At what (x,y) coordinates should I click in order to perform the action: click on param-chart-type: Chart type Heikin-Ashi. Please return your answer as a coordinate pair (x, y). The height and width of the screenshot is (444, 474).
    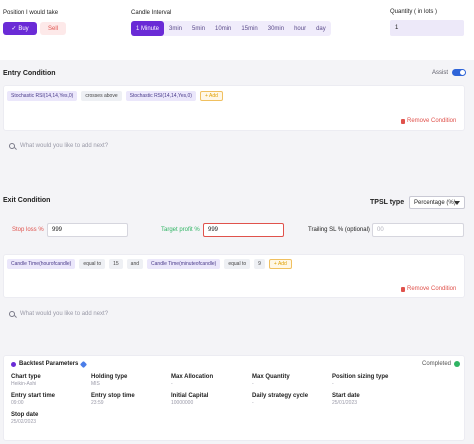
    Looking at the image, I should click on (26, 380).